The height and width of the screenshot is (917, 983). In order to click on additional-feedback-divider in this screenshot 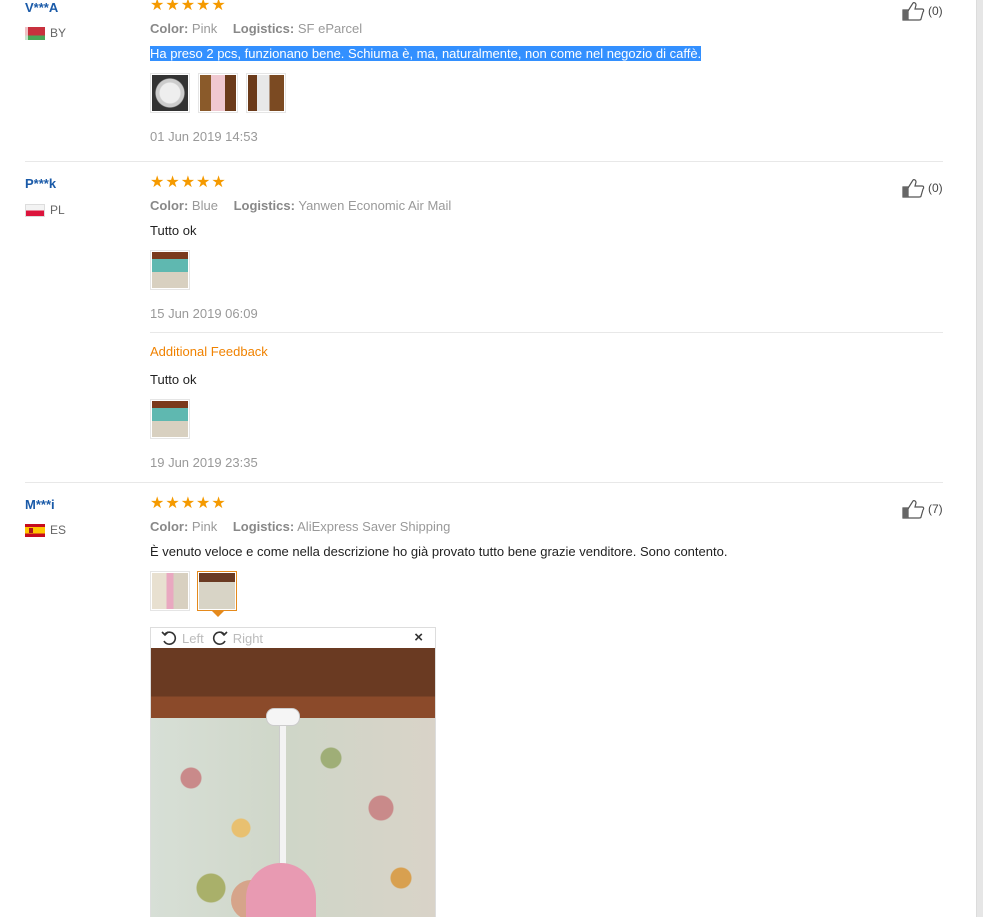, I will do `click(546, 332)`.